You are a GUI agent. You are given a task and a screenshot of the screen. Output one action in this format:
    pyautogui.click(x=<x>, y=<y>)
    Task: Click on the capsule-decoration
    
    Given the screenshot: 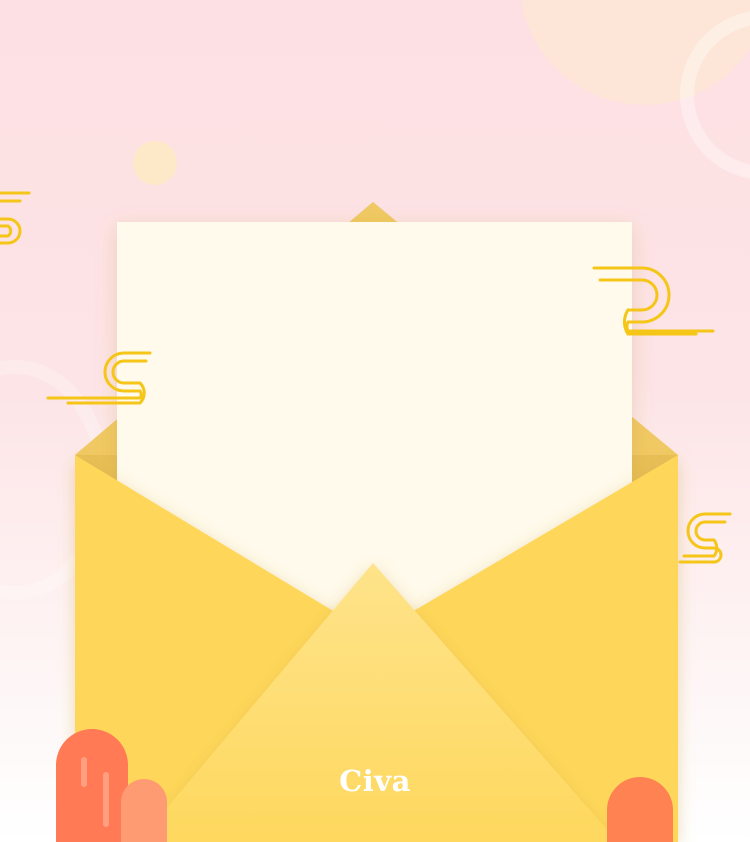 What is the action you would take?
    pyautogui.click(x=640, y=809)
    